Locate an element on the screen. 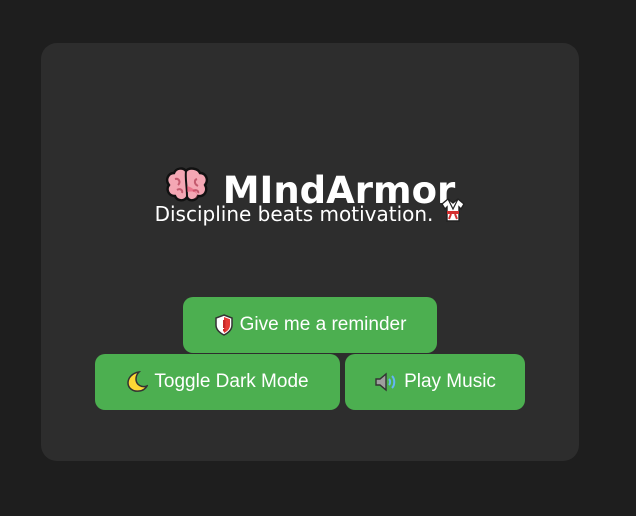 The width and height of the screenshot is (636, 516). reminder-button-label: Give me a reminder is located at coordinates (323, 324).